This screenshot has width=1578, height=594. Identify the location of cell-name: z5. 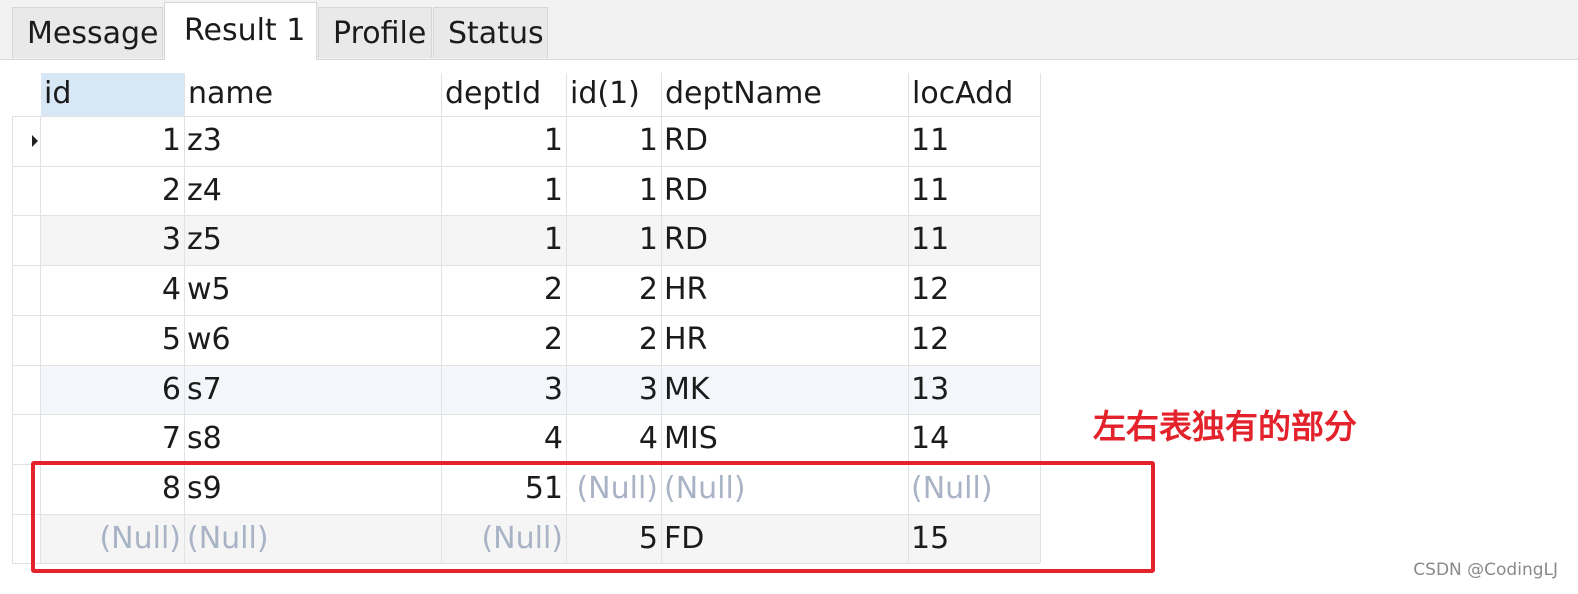
(313, 240).